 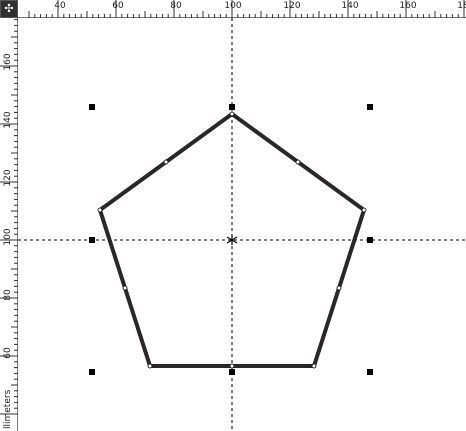 I want to click on handle-middle-right, so click(x=370, y=240).